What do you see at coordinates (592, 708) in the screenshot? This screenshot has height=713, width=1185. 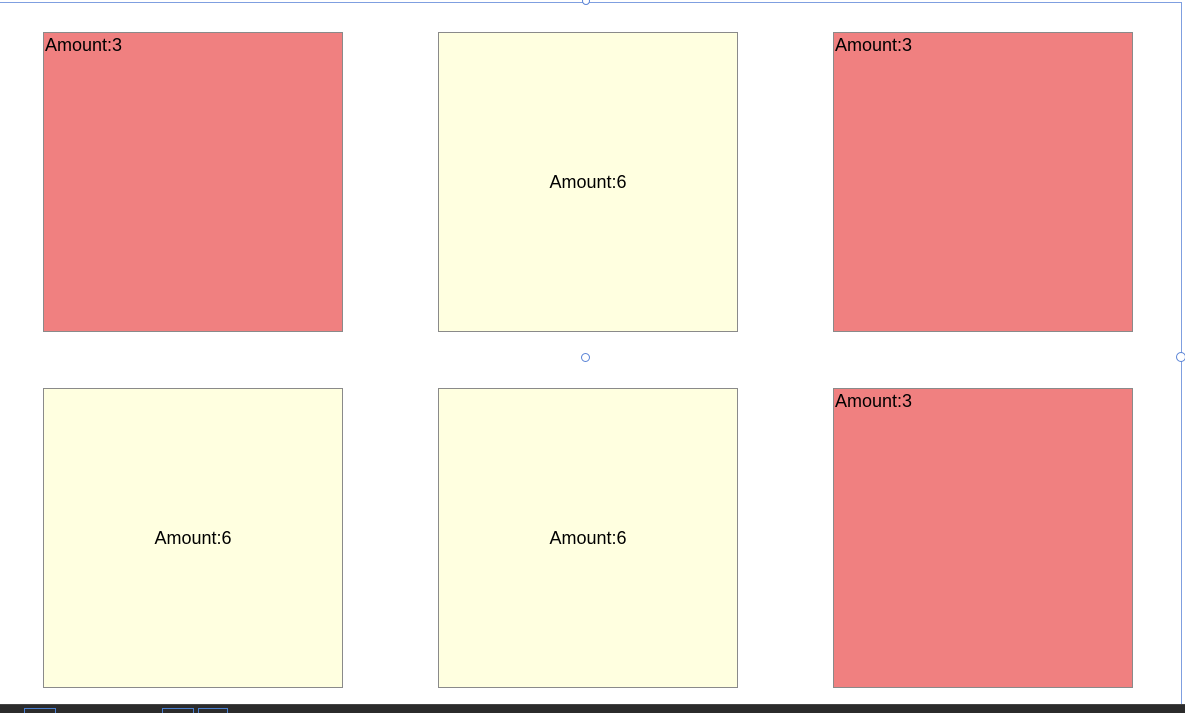 I see `taskbar` at bounding box center [592, 708].